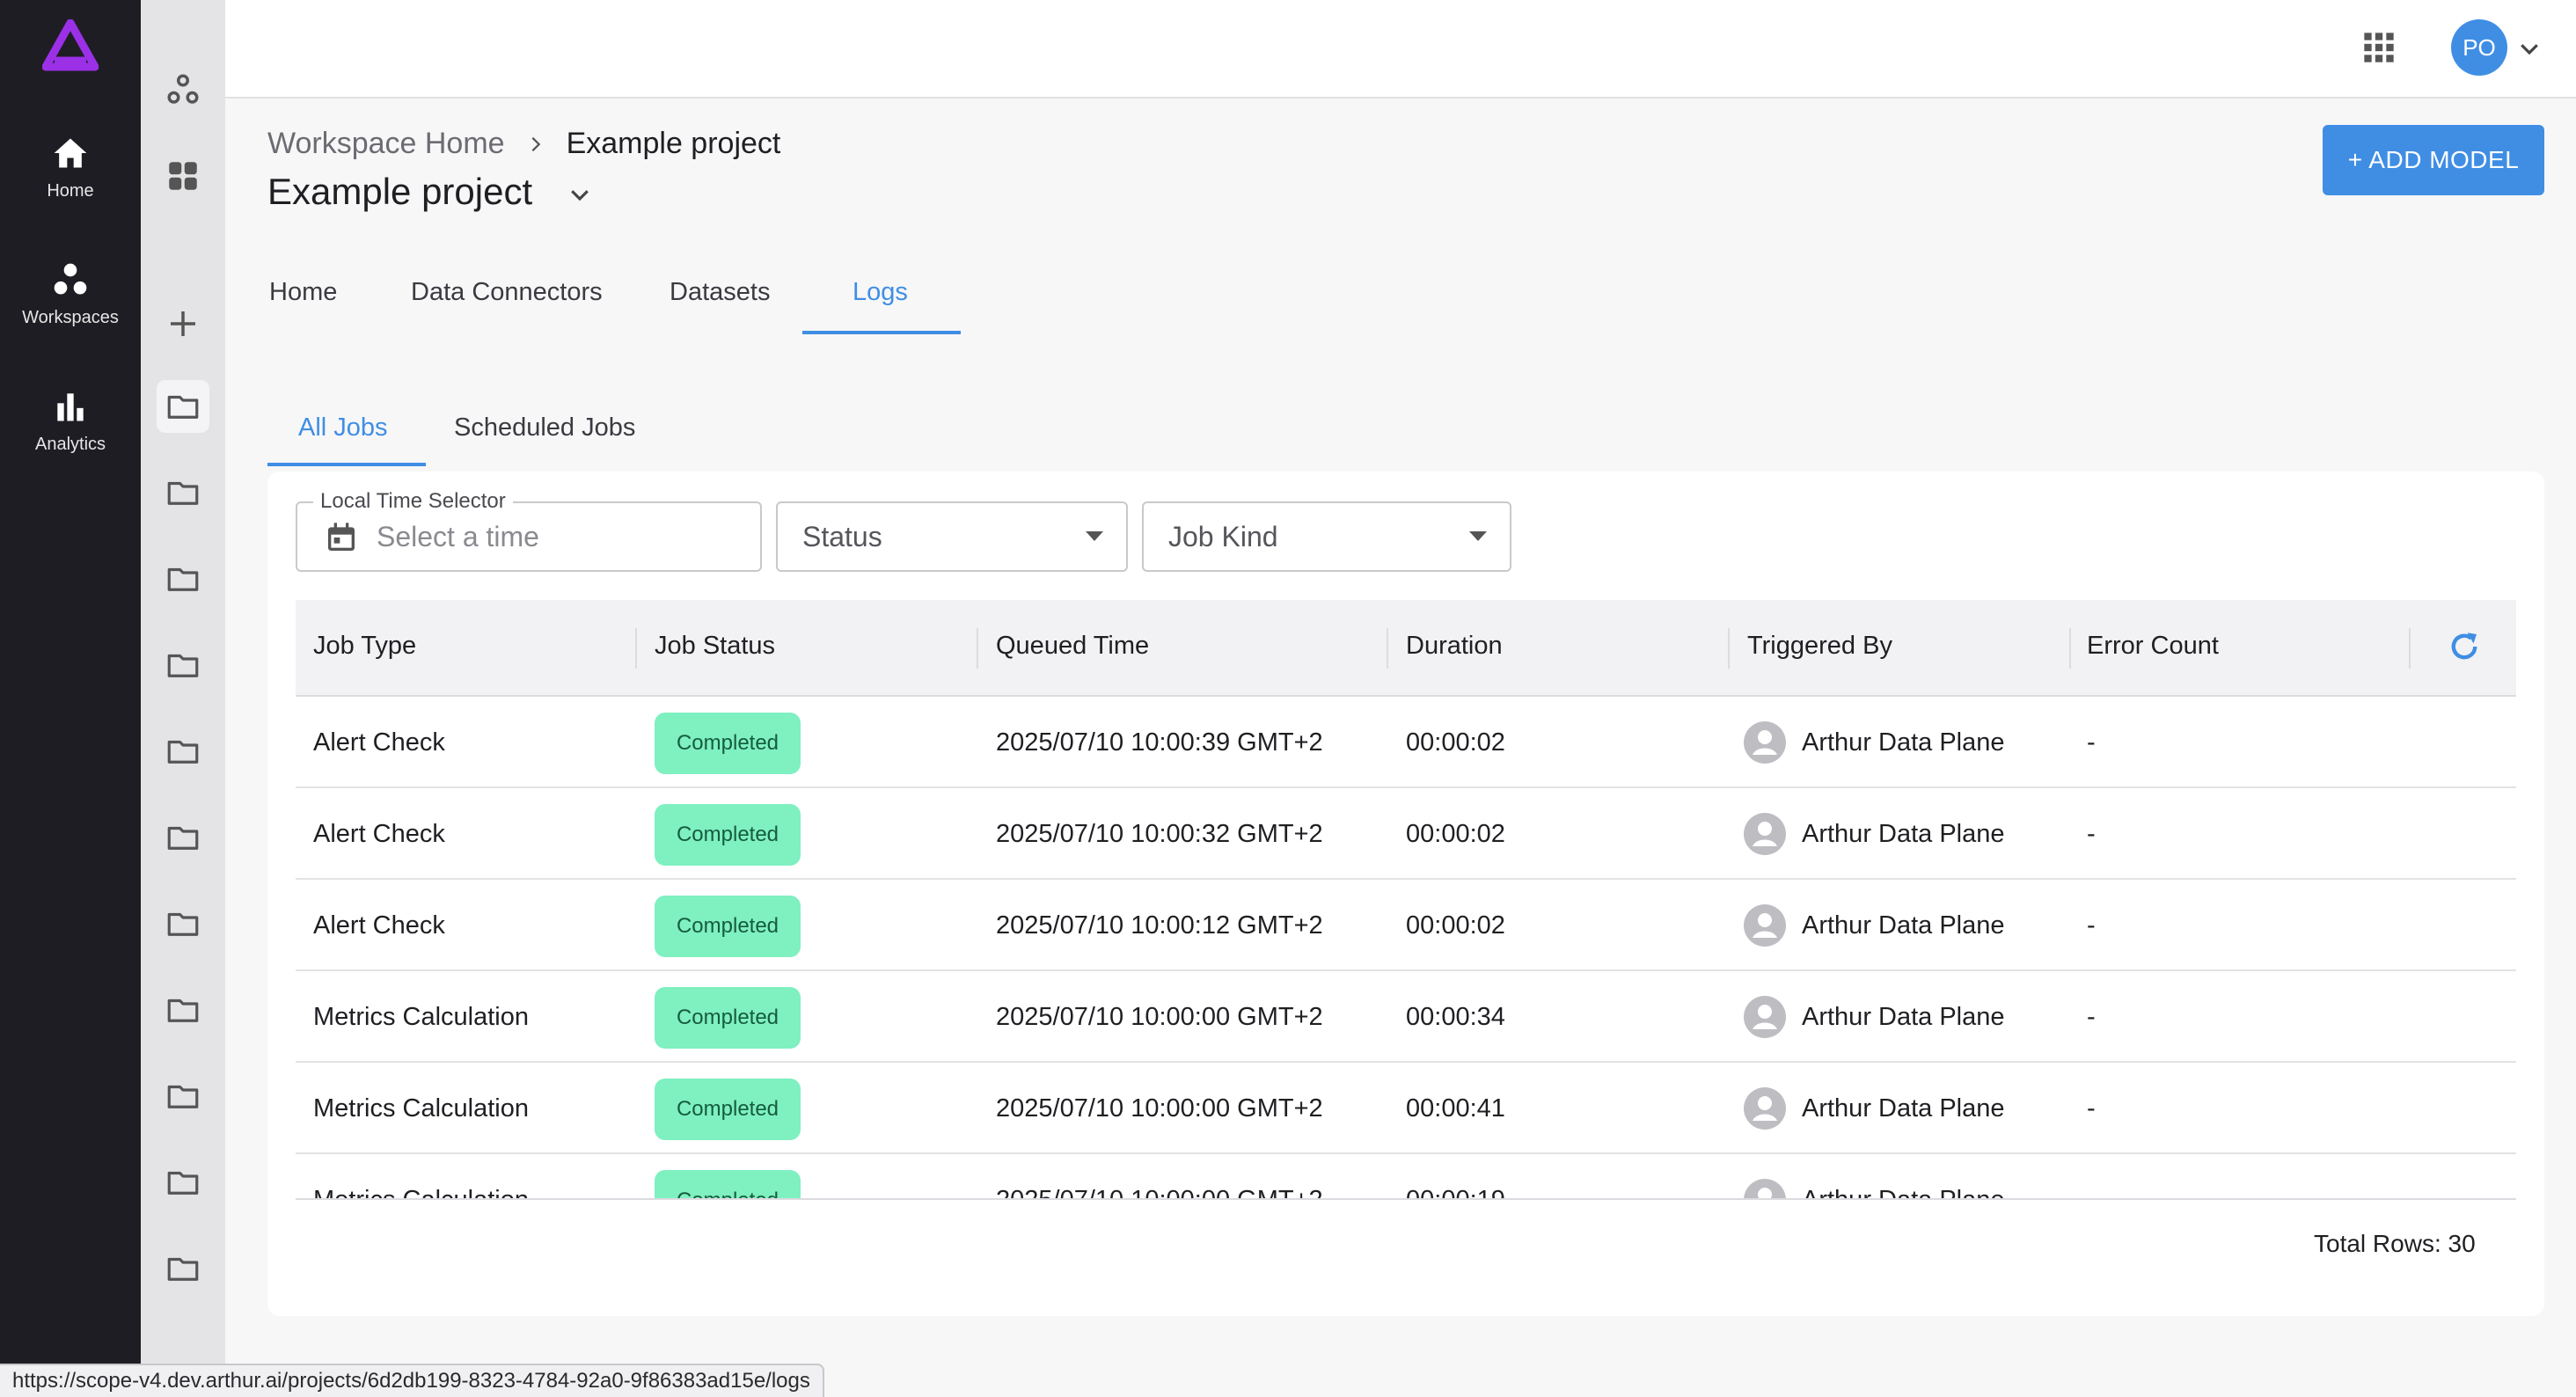  Describe the element at coordinates (413, 501) in the screenshot. I see `time-selector-label: Local Time Selector` at that location.